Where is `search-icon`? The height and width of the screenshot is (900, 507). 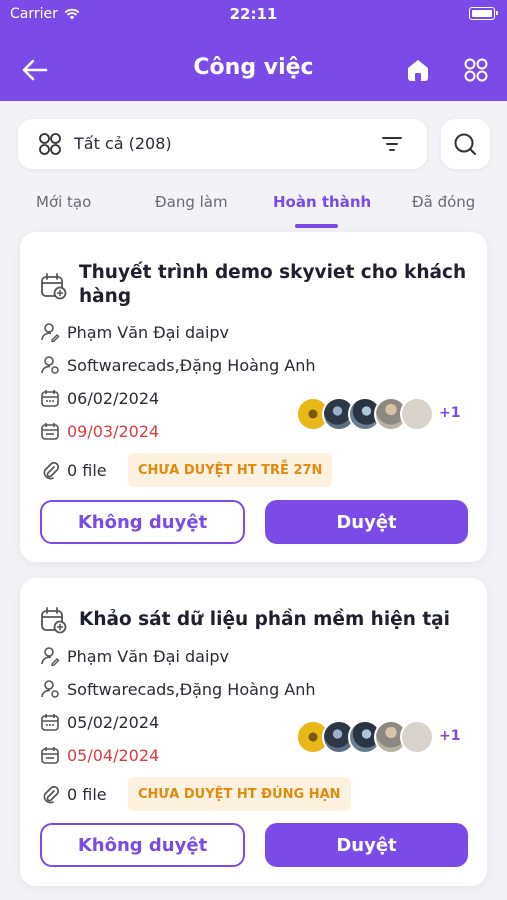 search-icon is located at coordinates (465, 144).